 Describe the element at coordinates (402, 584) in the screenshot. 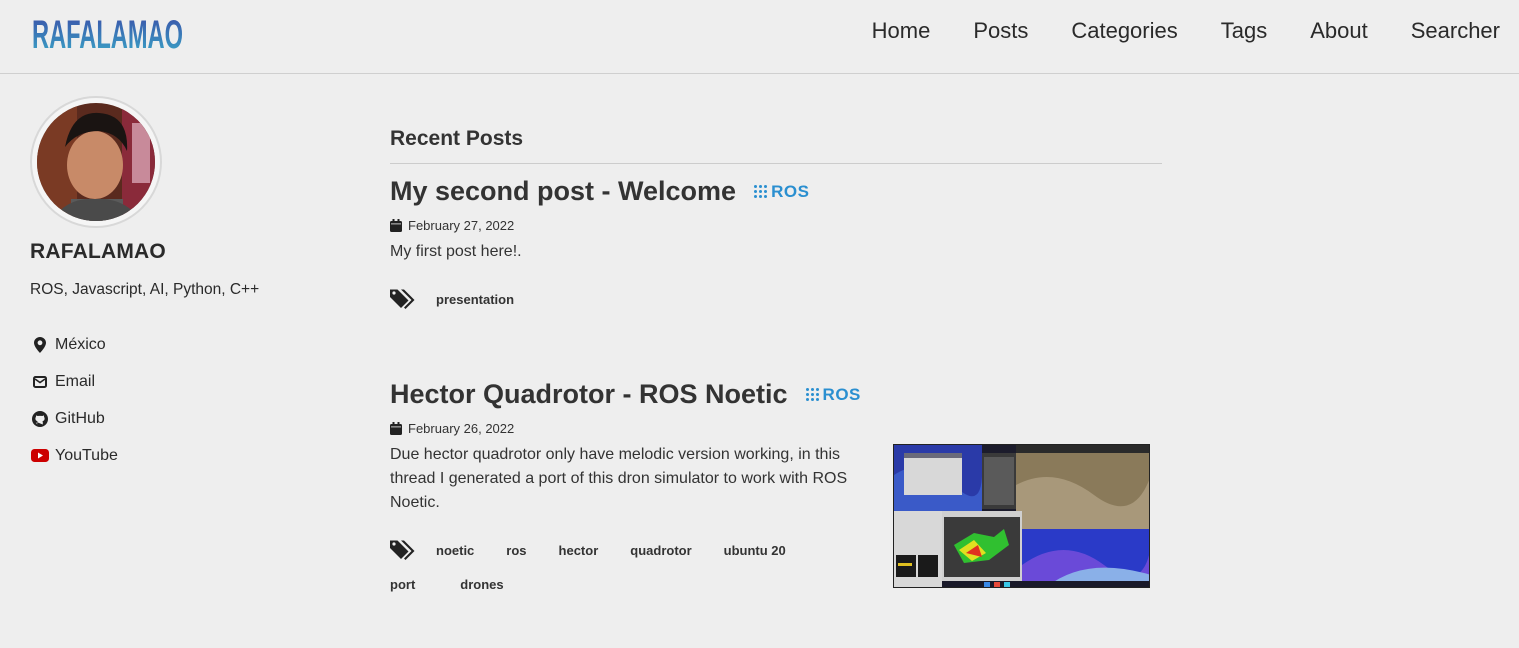

I see `tag-link: port` at that location.